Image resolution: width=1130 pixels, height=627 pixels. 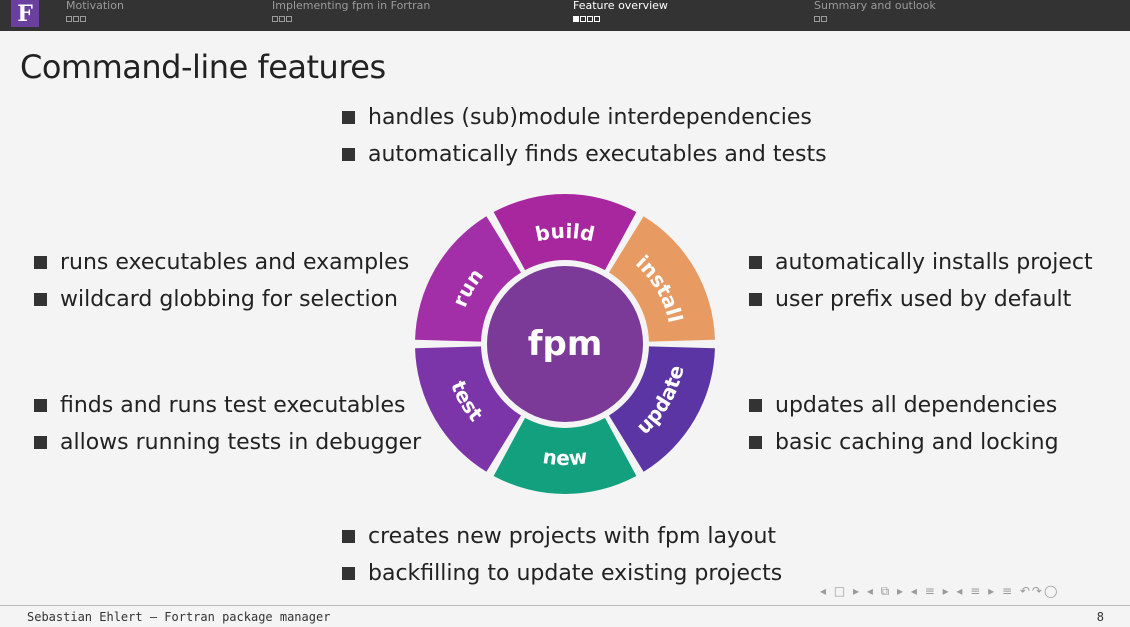 I want to click on bullet-text: backfilling to update existing projects, so click(x=575, y=573).